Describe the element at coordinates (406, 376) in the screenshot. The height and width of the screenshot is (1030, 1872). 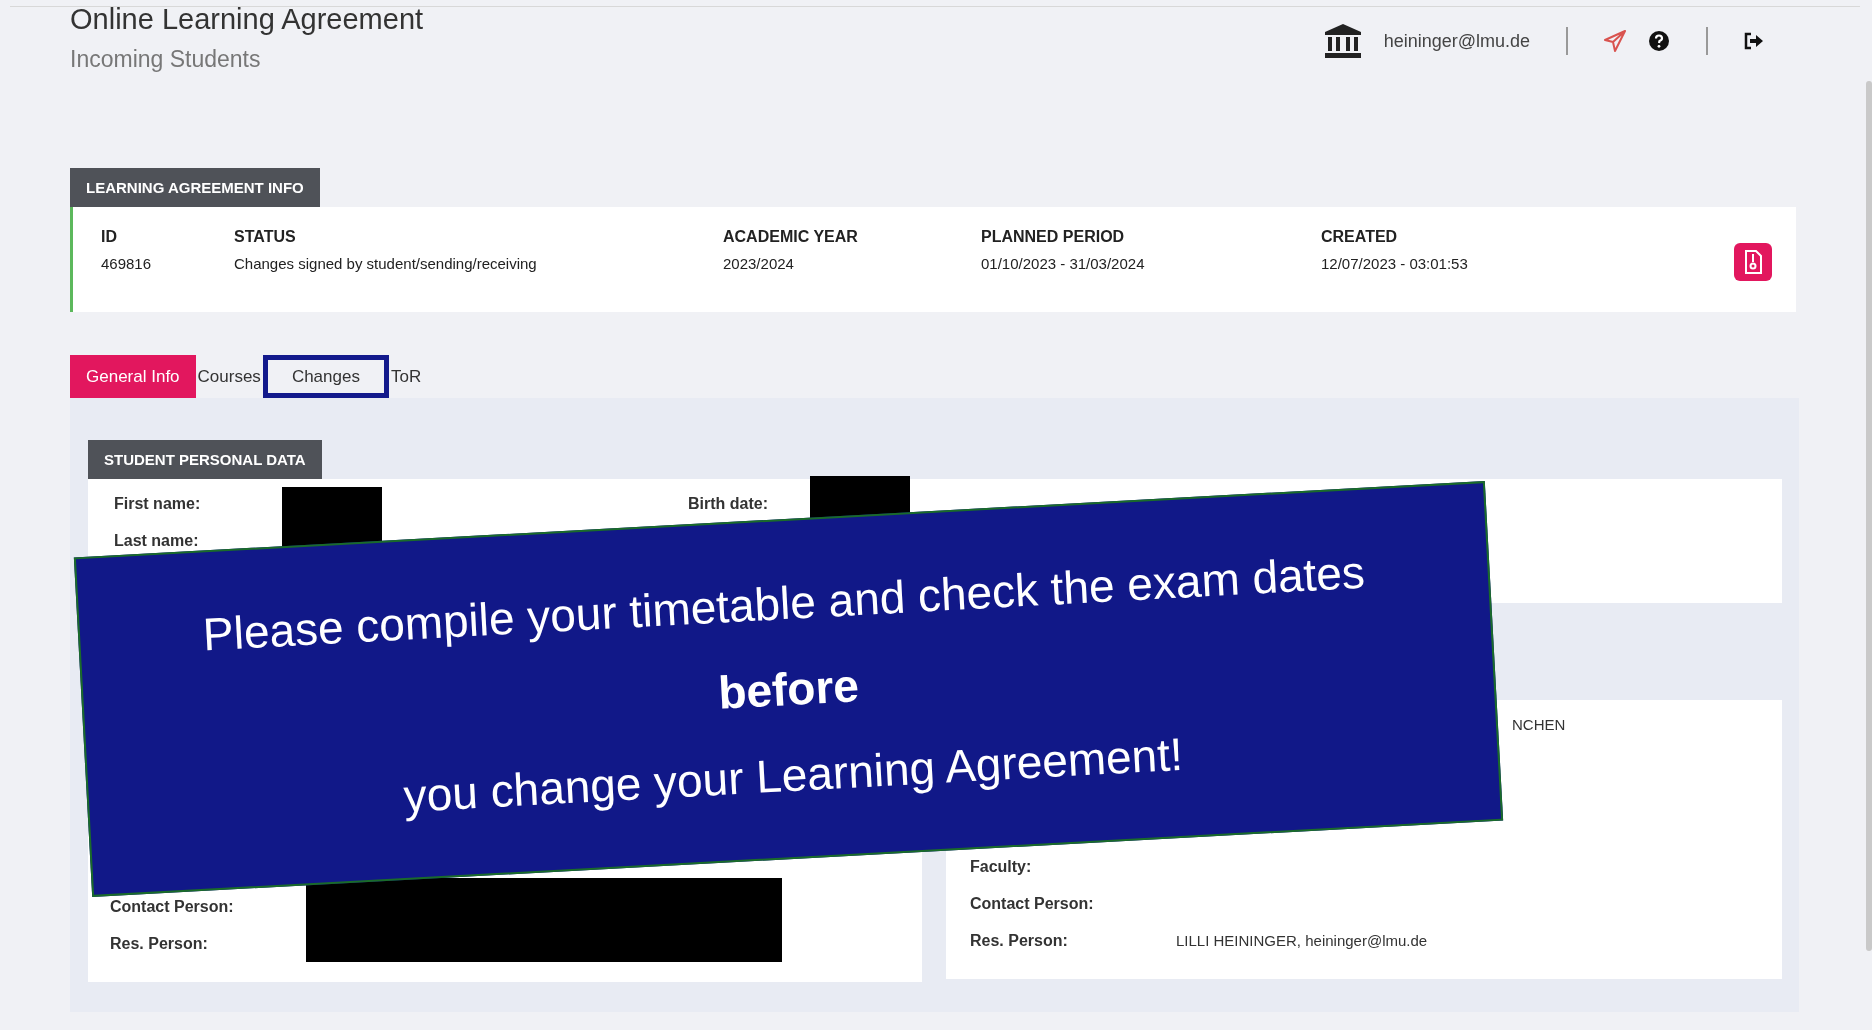
I see `tab: ToR` at that location.